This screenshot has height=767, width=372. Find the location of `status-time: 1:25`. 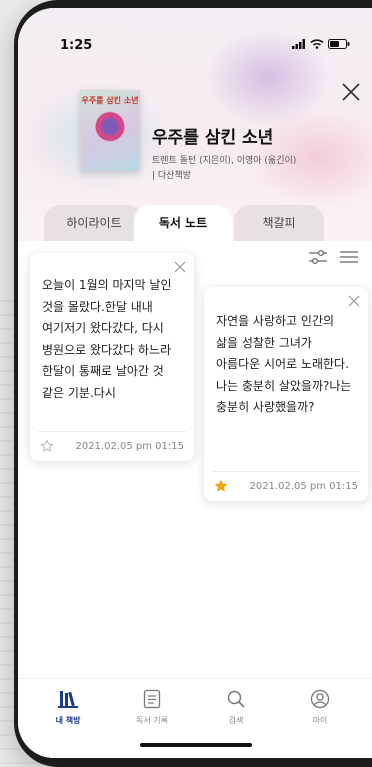

status-time: 1:25 is located at coordinates (76, 45).